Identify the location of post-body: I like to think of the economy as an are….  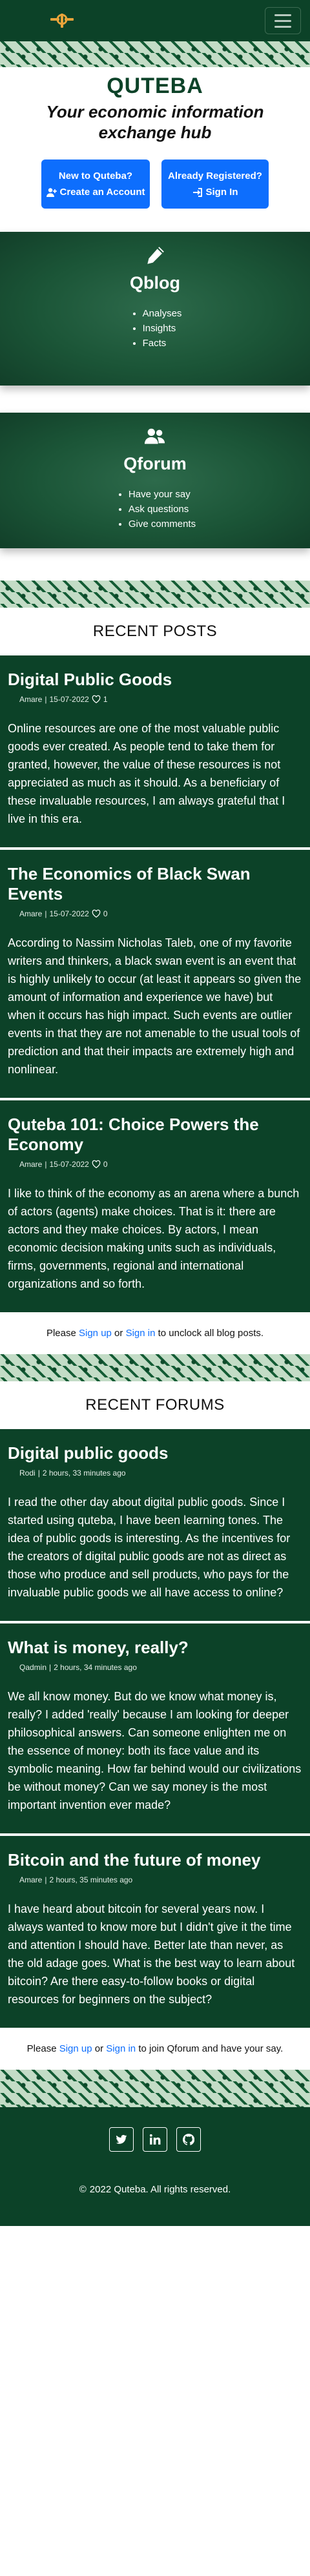
(154, 1238).